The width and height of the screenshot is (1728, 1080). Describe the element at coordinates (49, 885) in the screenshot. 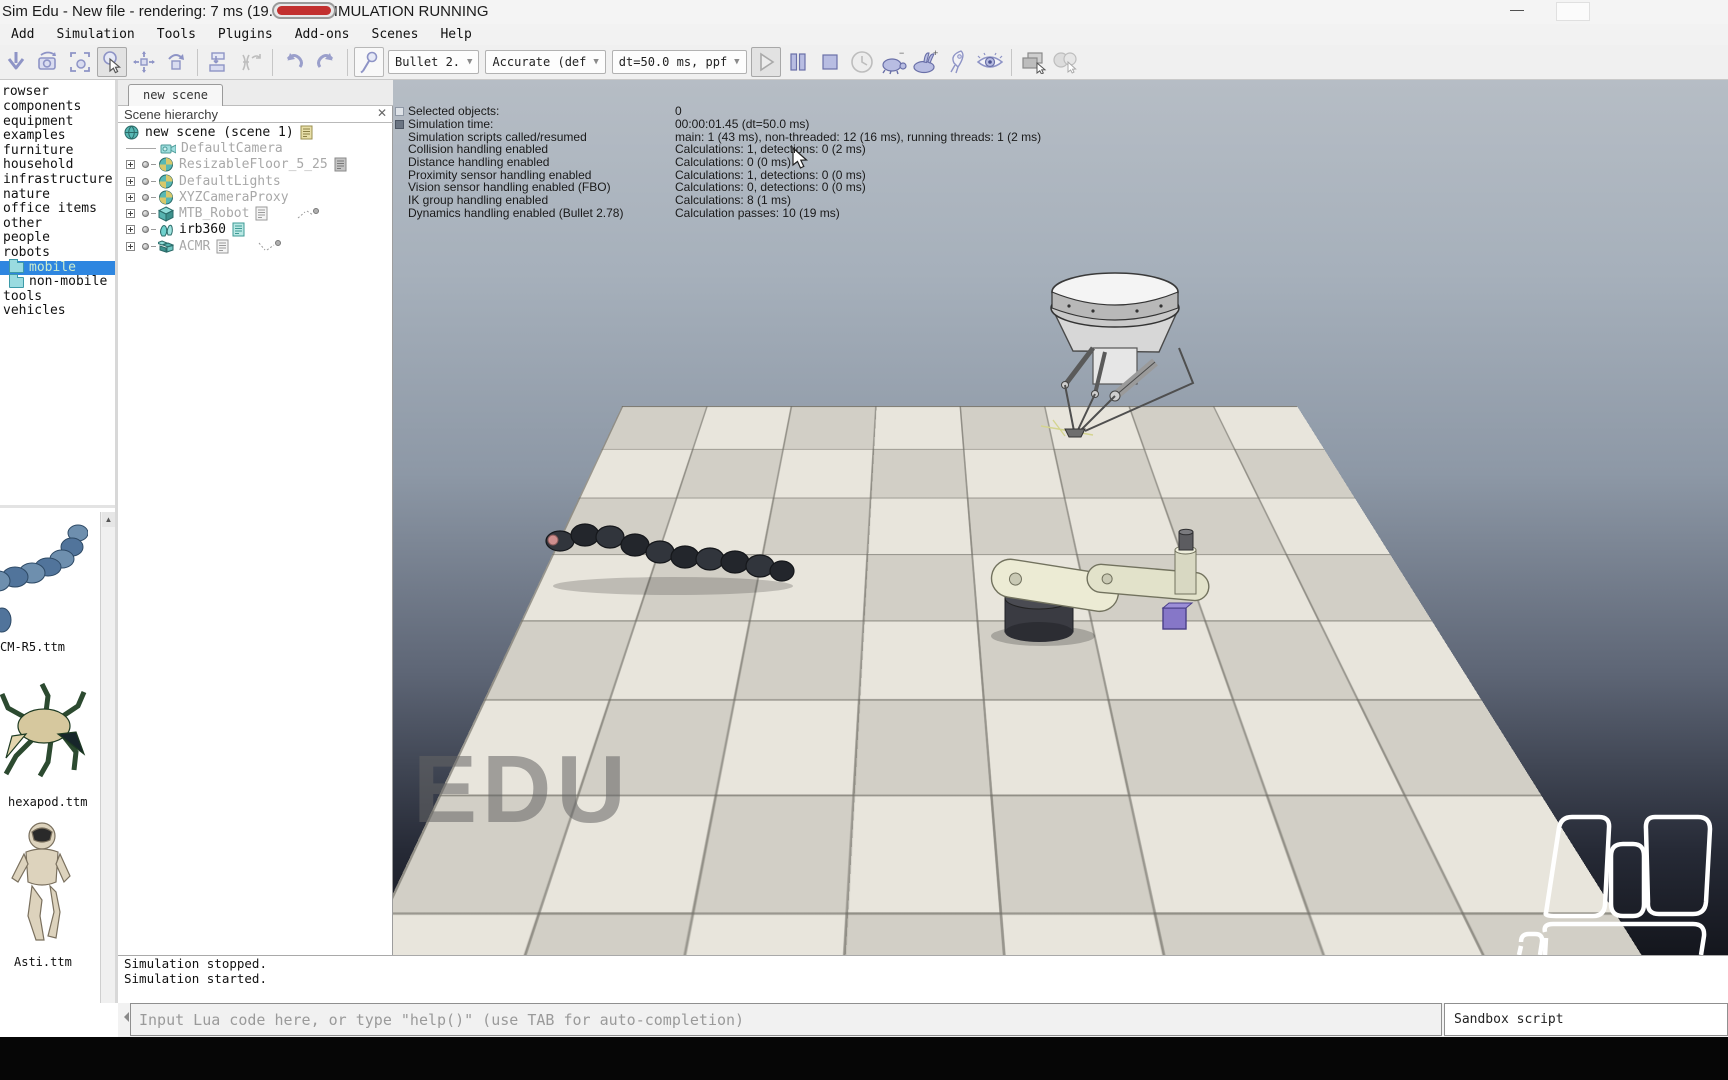

I see `model-thumbnail-asti` at that location.